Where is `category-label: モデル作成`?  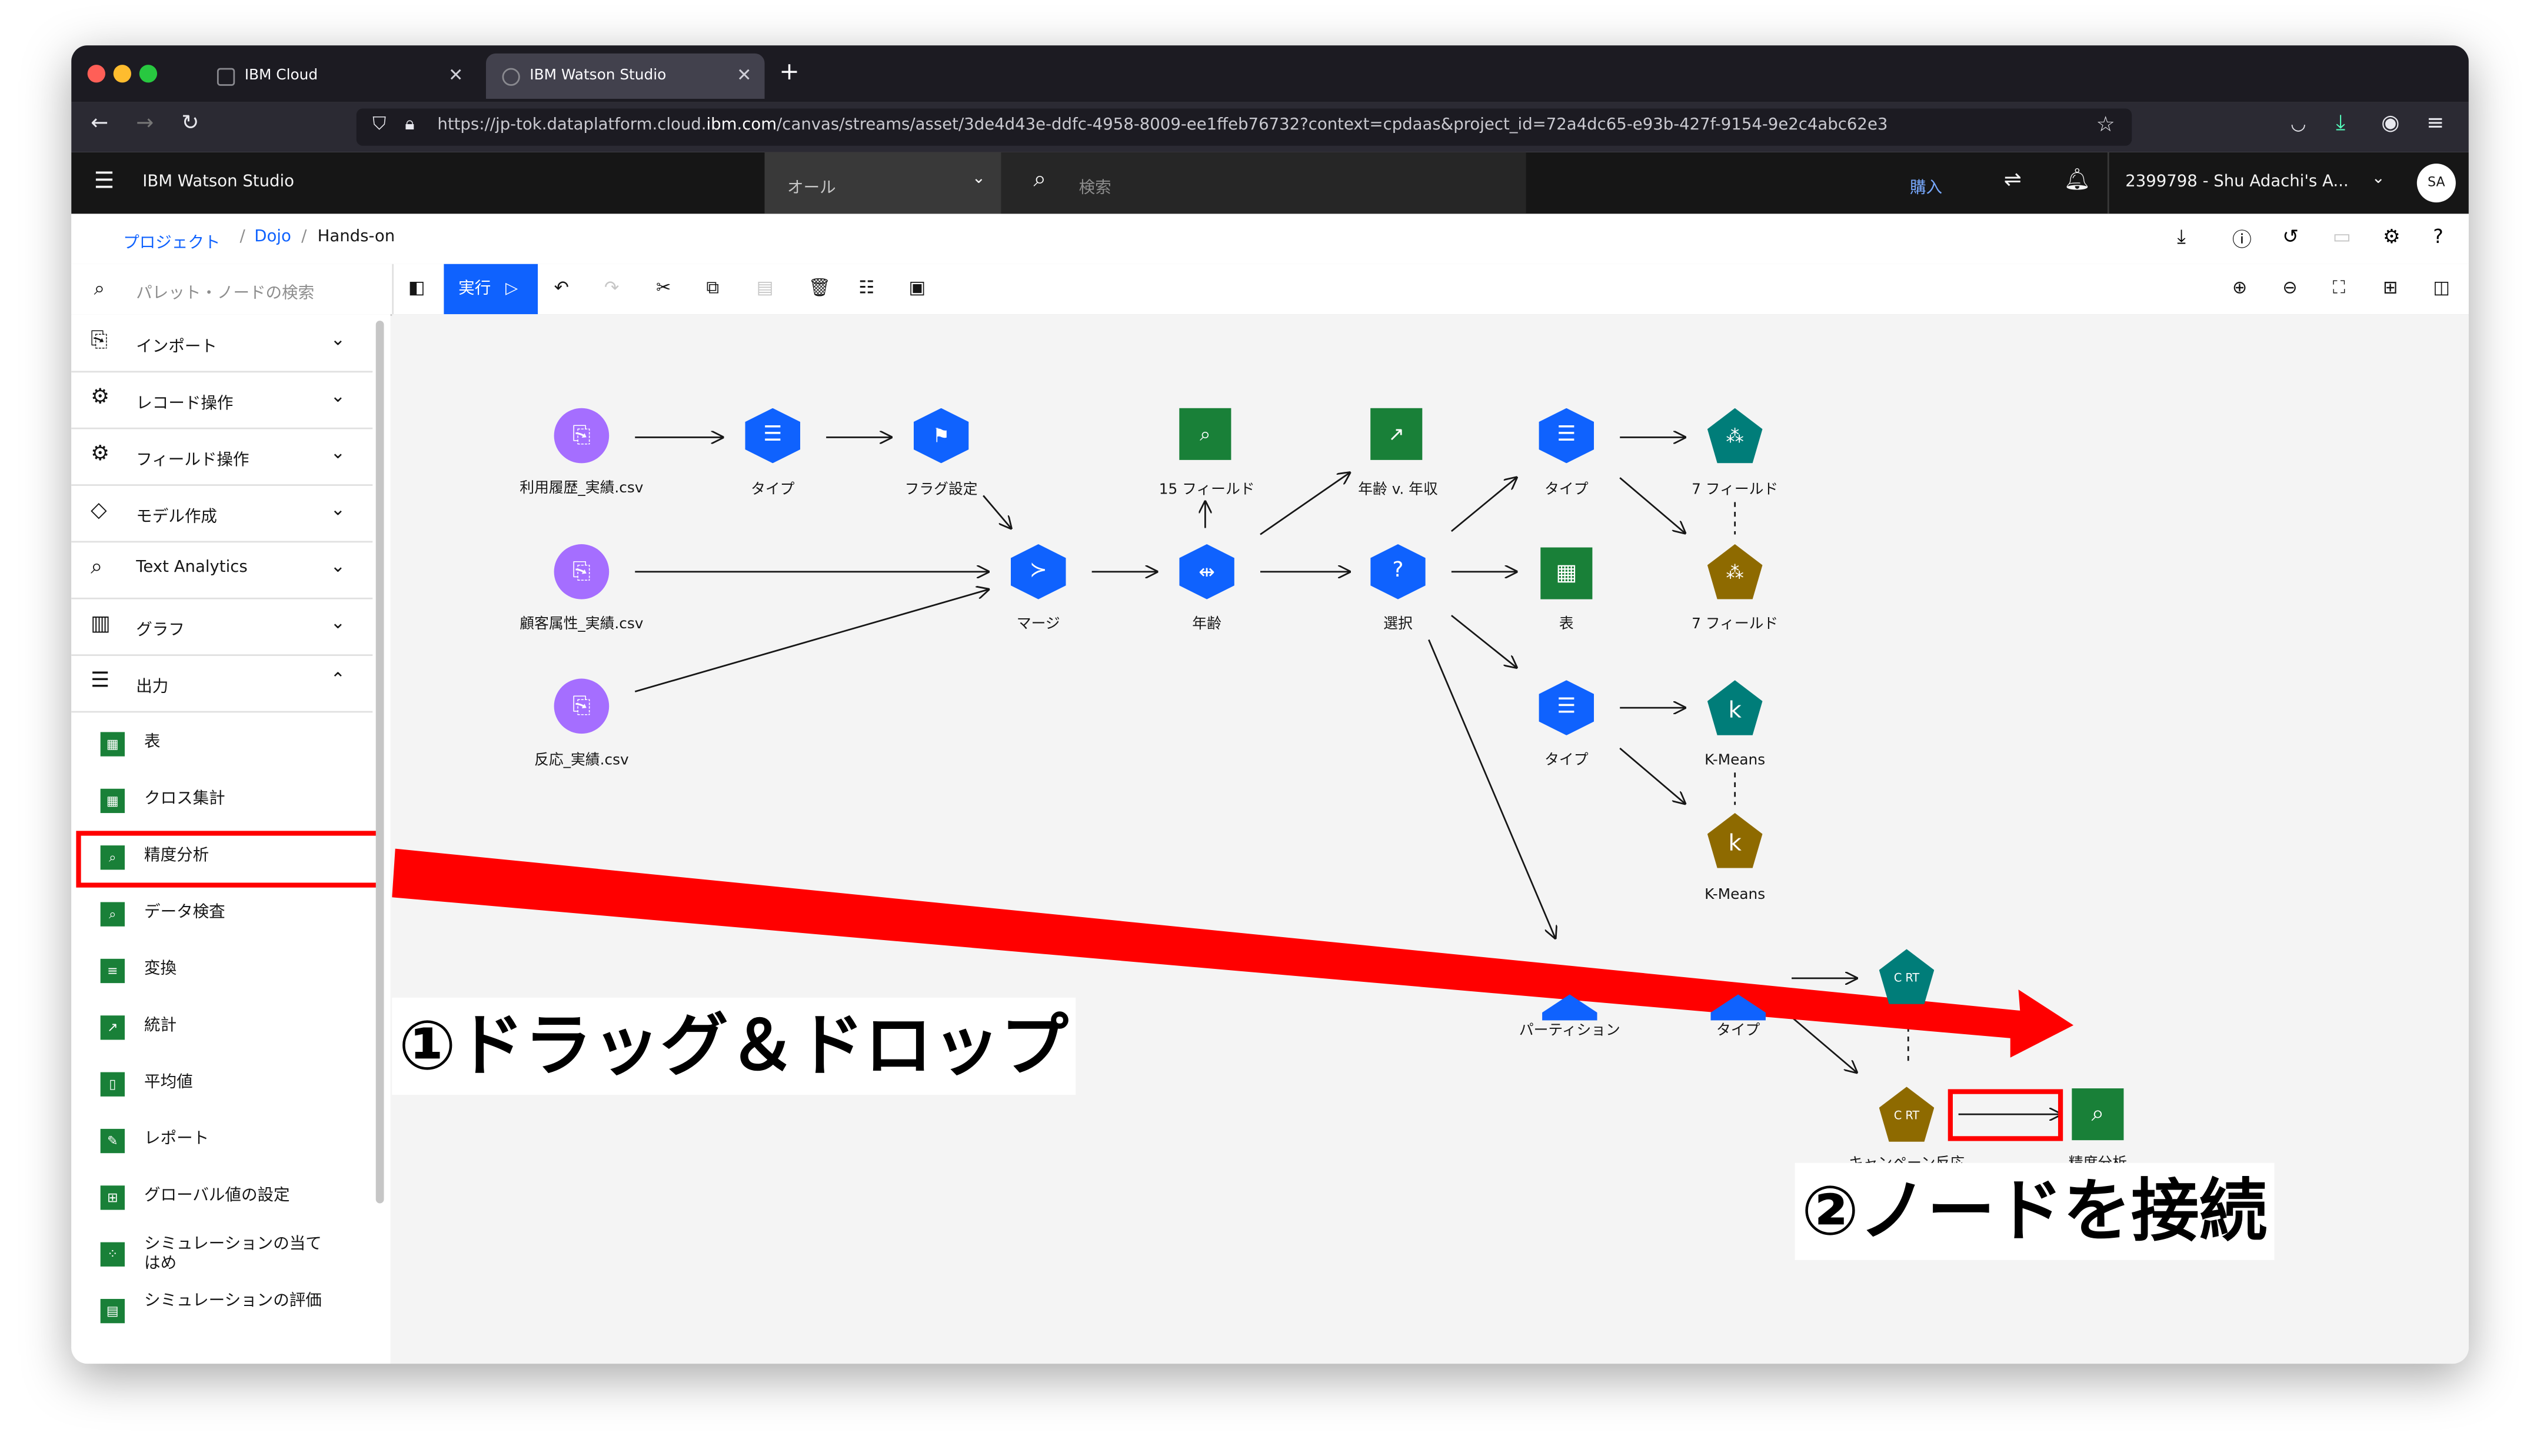 category-label: モデル作成 is located at coordinates (177, 517).